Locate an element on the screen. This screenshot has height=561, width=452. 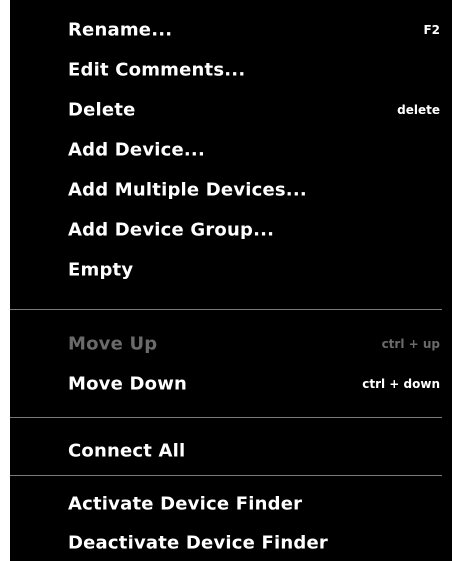
menu-item-rename: Rename... F2 is located at coordinates (231, 30).